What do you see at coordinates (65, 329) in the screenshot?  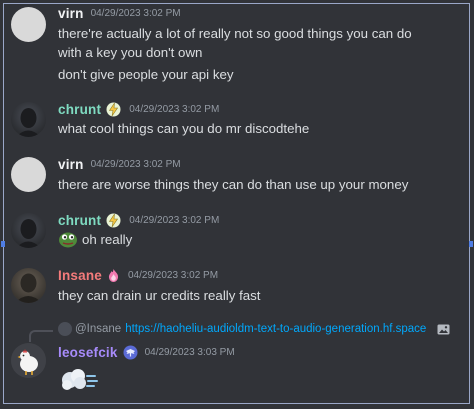 I see `reply-avatar` at bounding box center [65, 329].